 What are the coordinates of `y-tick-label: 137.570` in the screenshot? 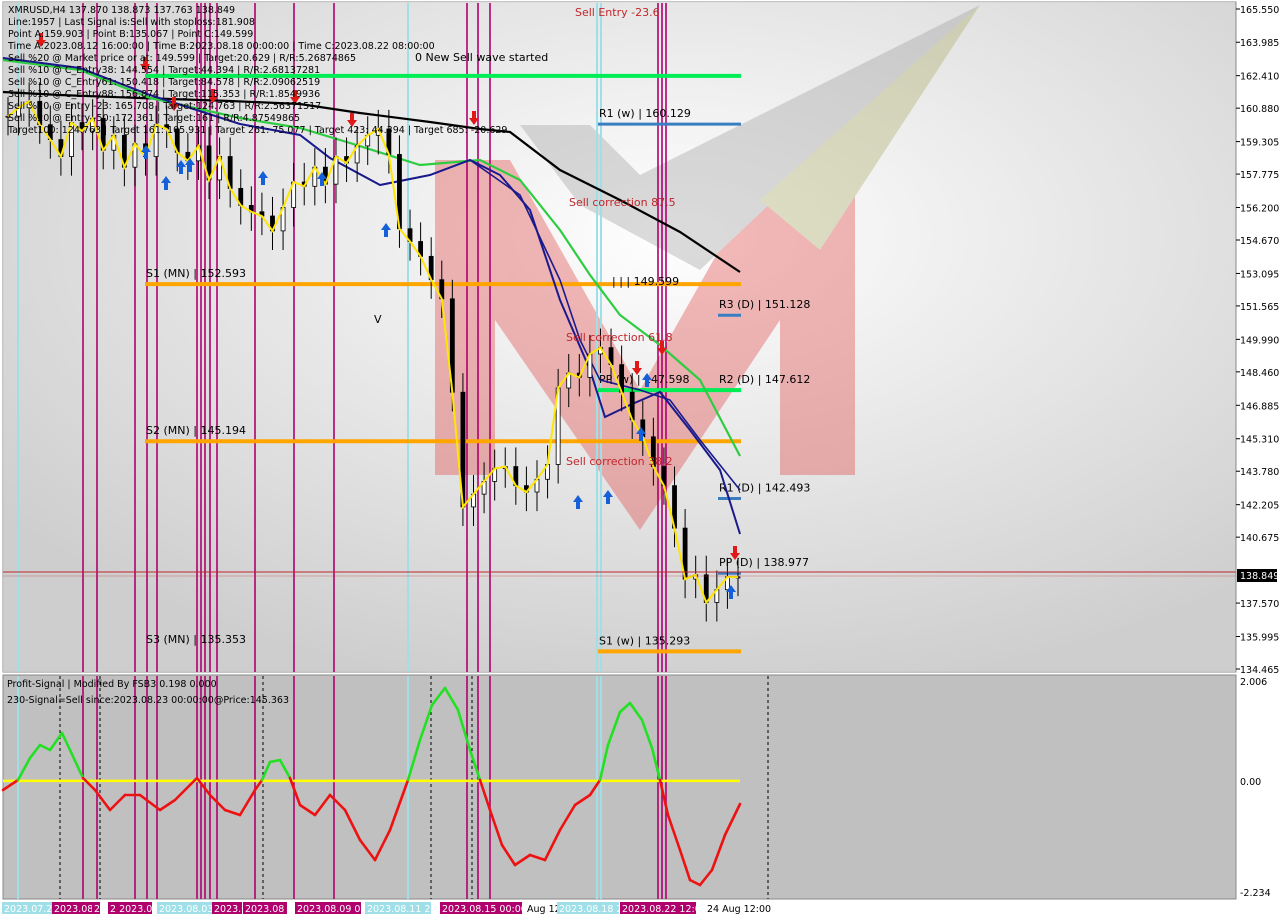 It's located at (1259, 604).